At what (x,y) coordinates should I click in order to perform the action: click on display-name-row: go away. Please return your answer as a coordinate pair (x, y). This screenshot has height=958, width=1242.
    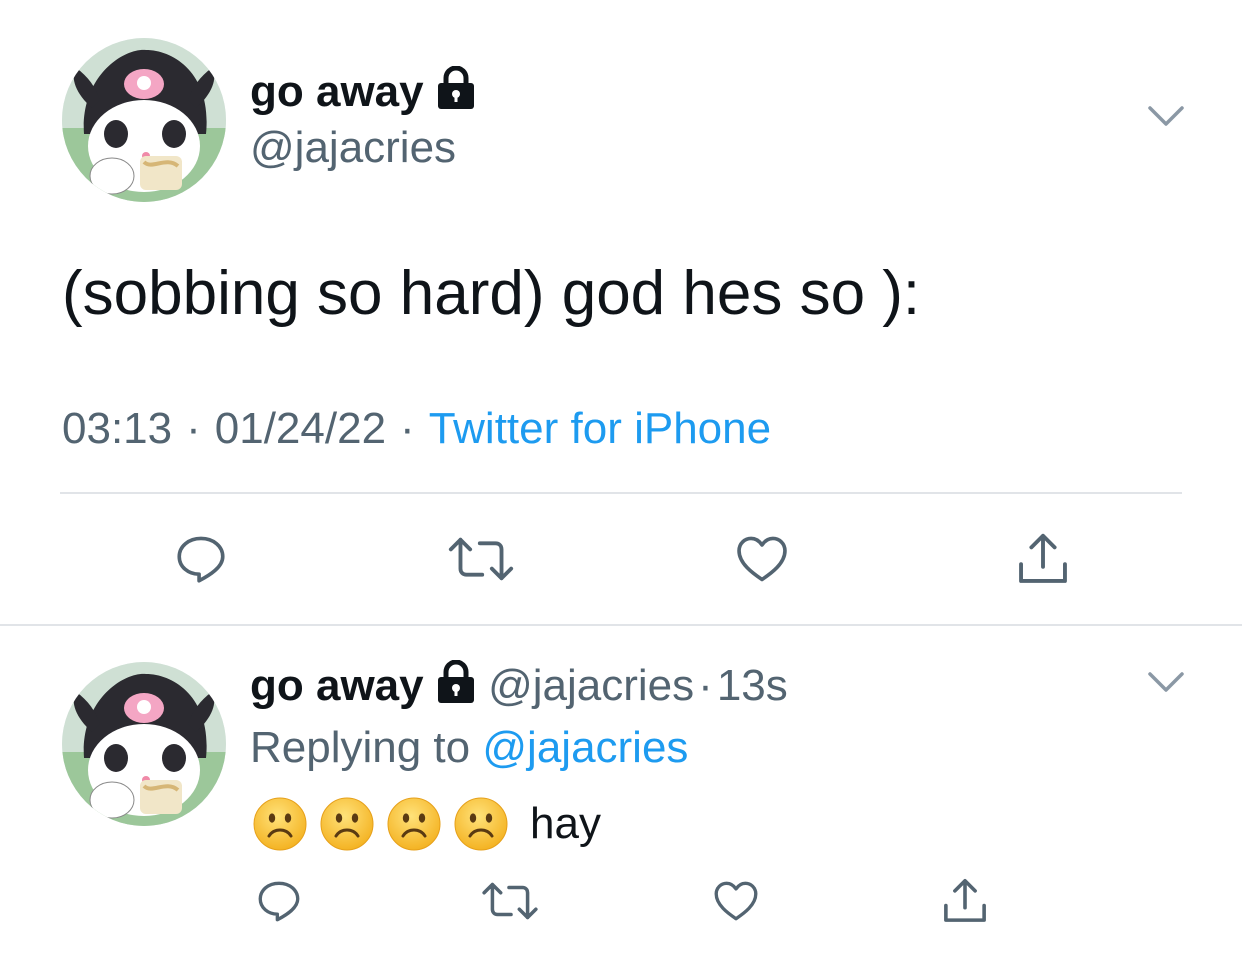
    Looking at the image, I should click on (363, 93).